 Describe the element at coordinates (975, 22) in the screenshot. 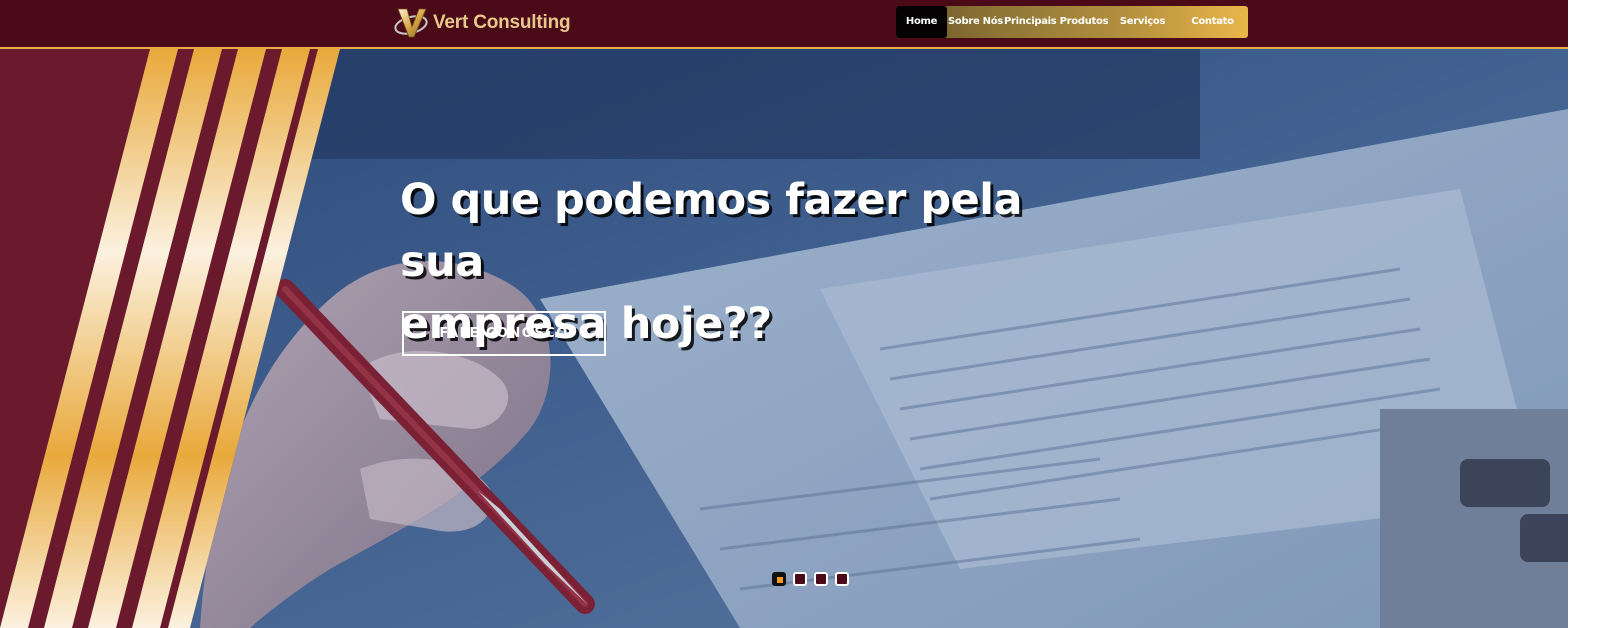

I see `nav-item-sobre-nos: Sobre Nós` at that location.